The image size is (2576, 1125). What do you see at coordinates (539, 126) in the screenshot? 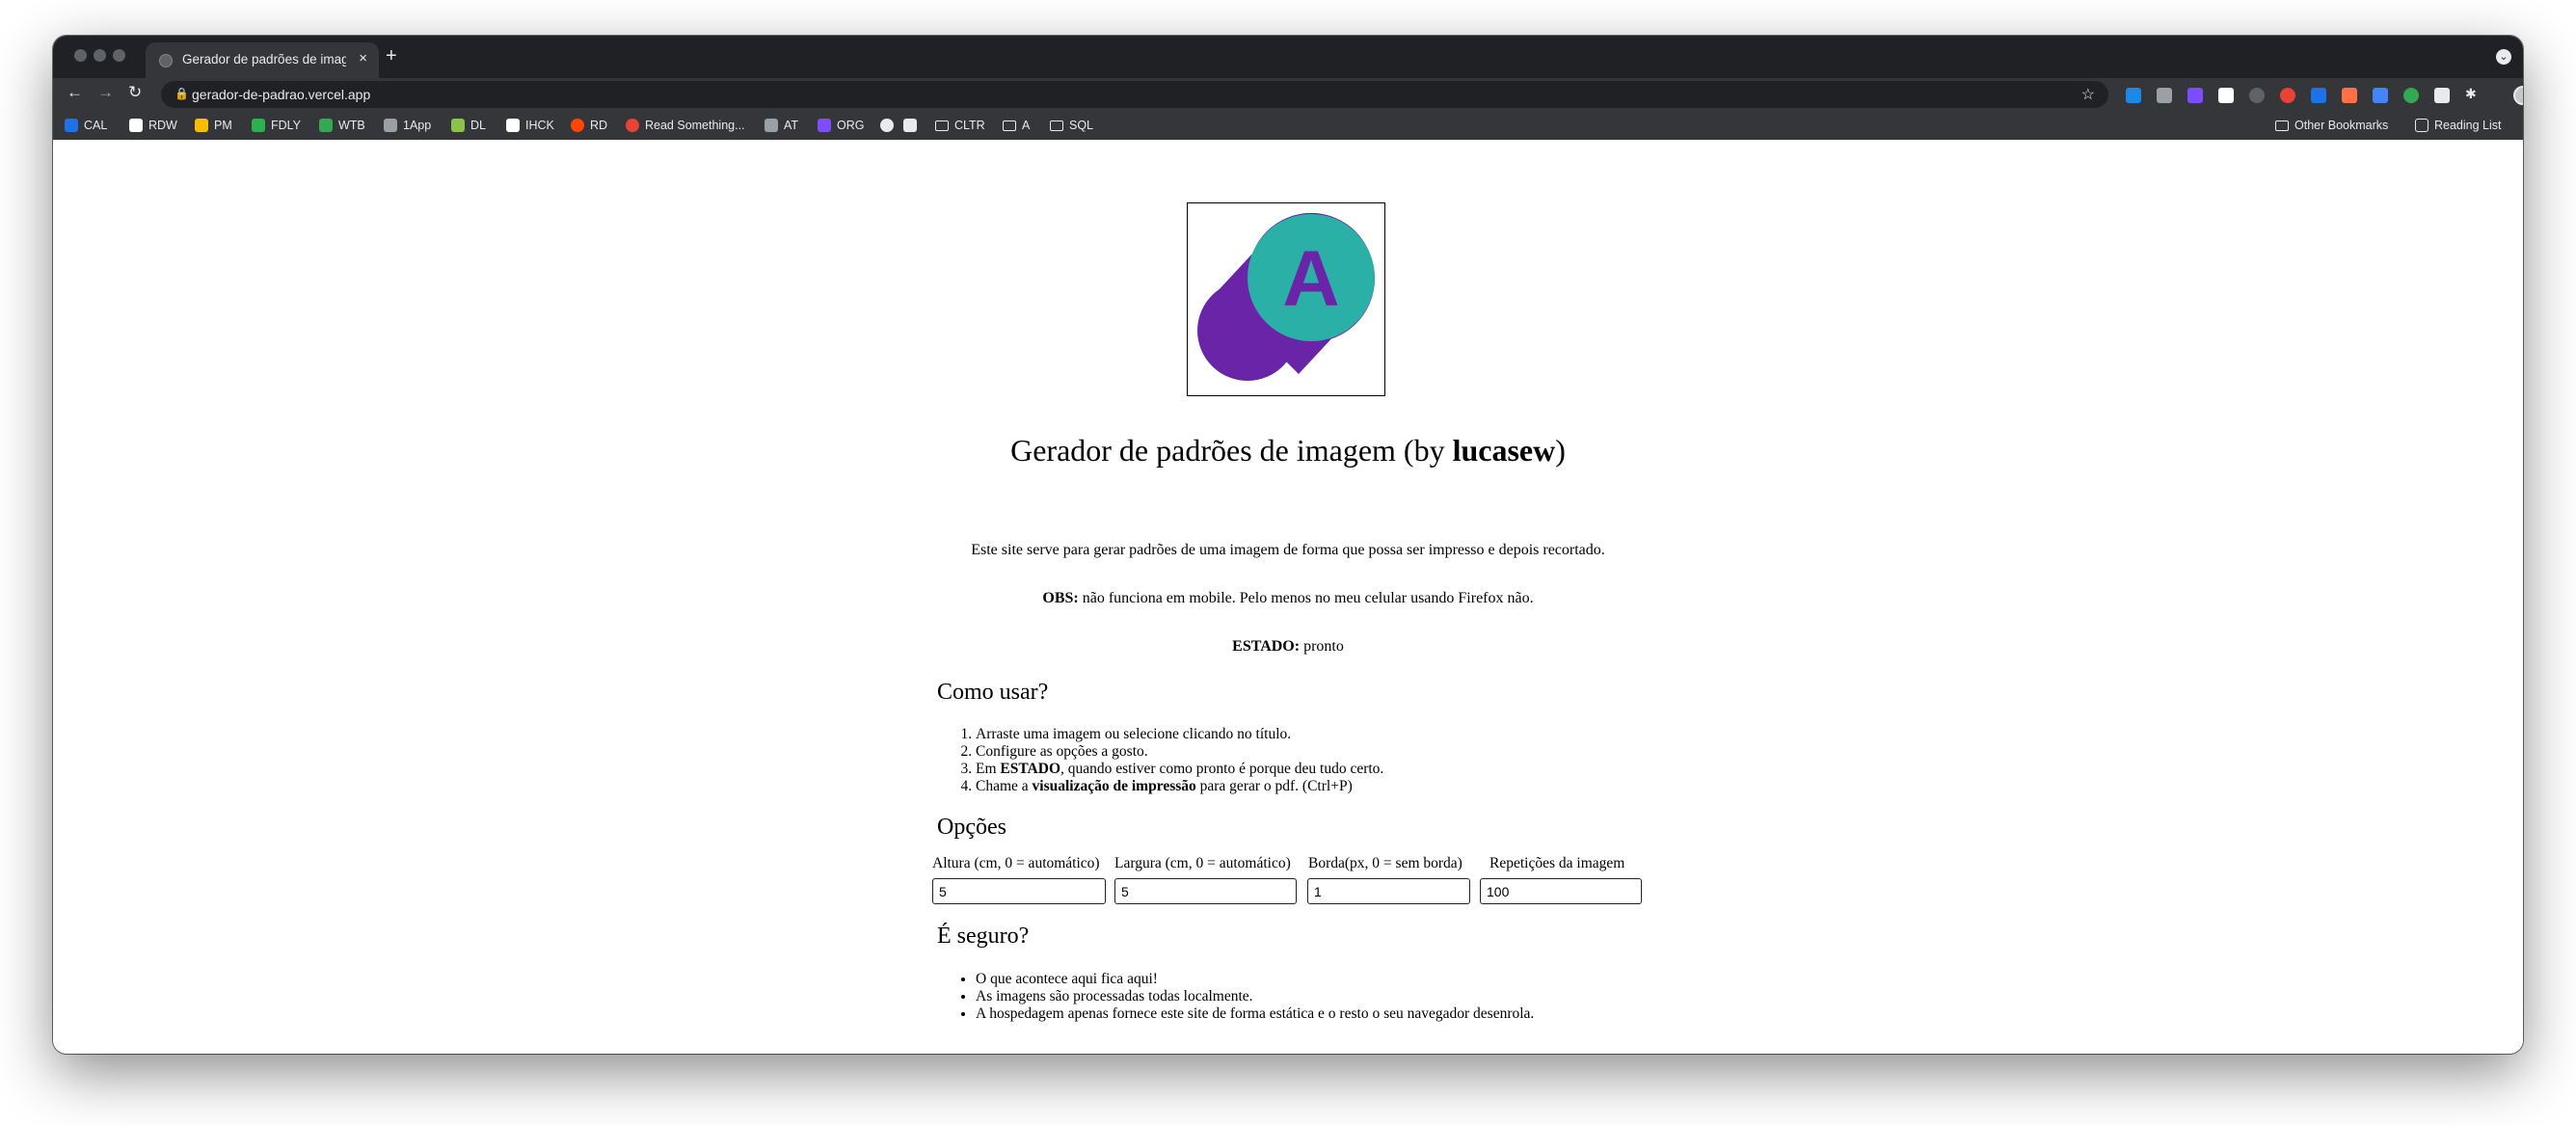
I see `bookmark-label: IHCK` at bounding box center [539, 126].